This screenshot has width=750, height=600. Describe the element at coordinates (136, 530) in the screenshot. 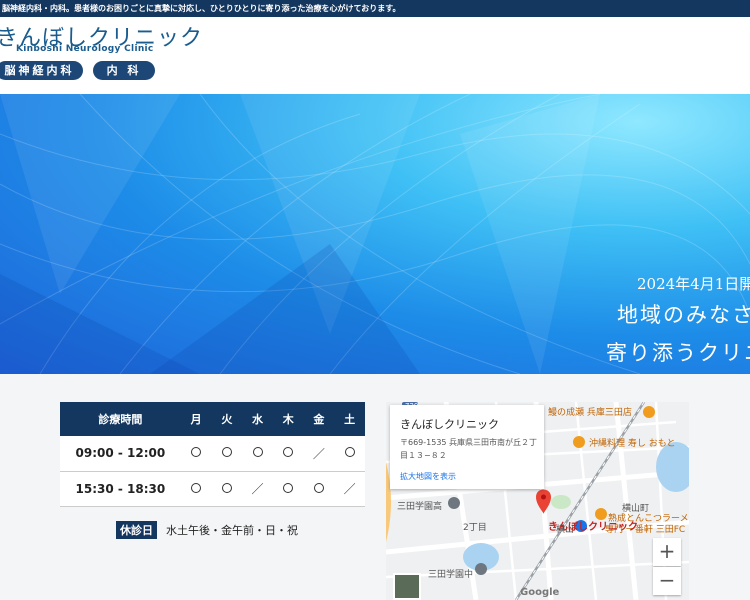

I see `closed-days-label: 休診日` at that location.